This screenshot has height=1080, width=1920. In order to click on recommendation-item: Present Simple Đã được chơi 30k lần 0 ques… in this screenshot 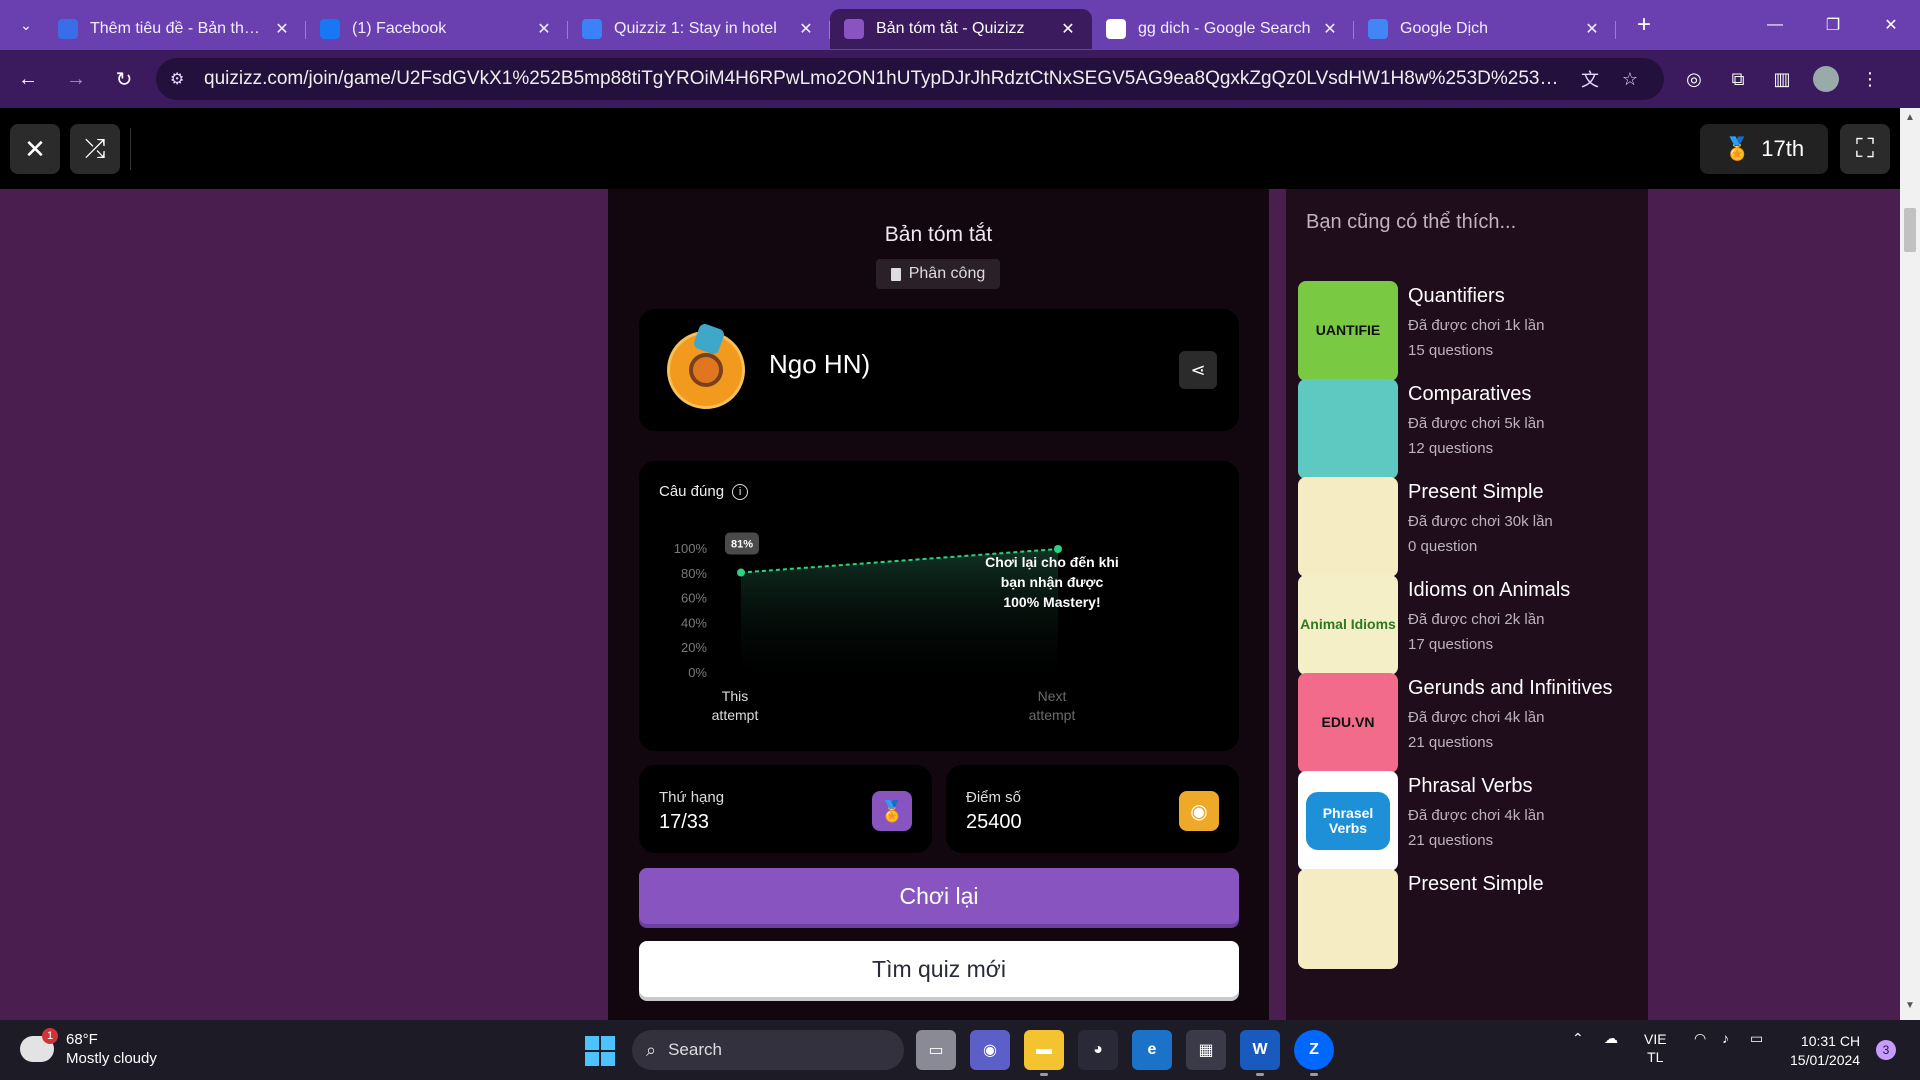, I will do `click(1468, 527)`.